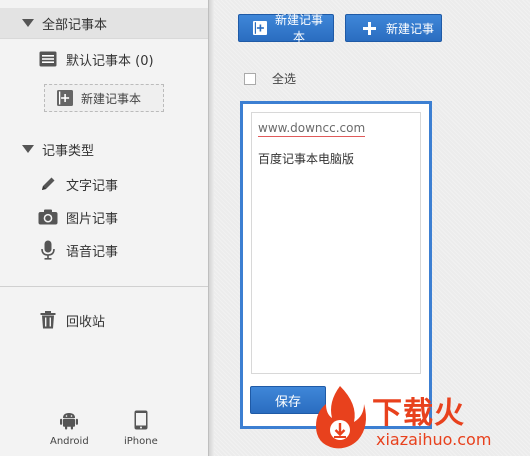 The width and height of the screenshot is (530, 456). Describe the element at coordinates (48, 217) in the screenshot. I see `camera-icon` at that location.